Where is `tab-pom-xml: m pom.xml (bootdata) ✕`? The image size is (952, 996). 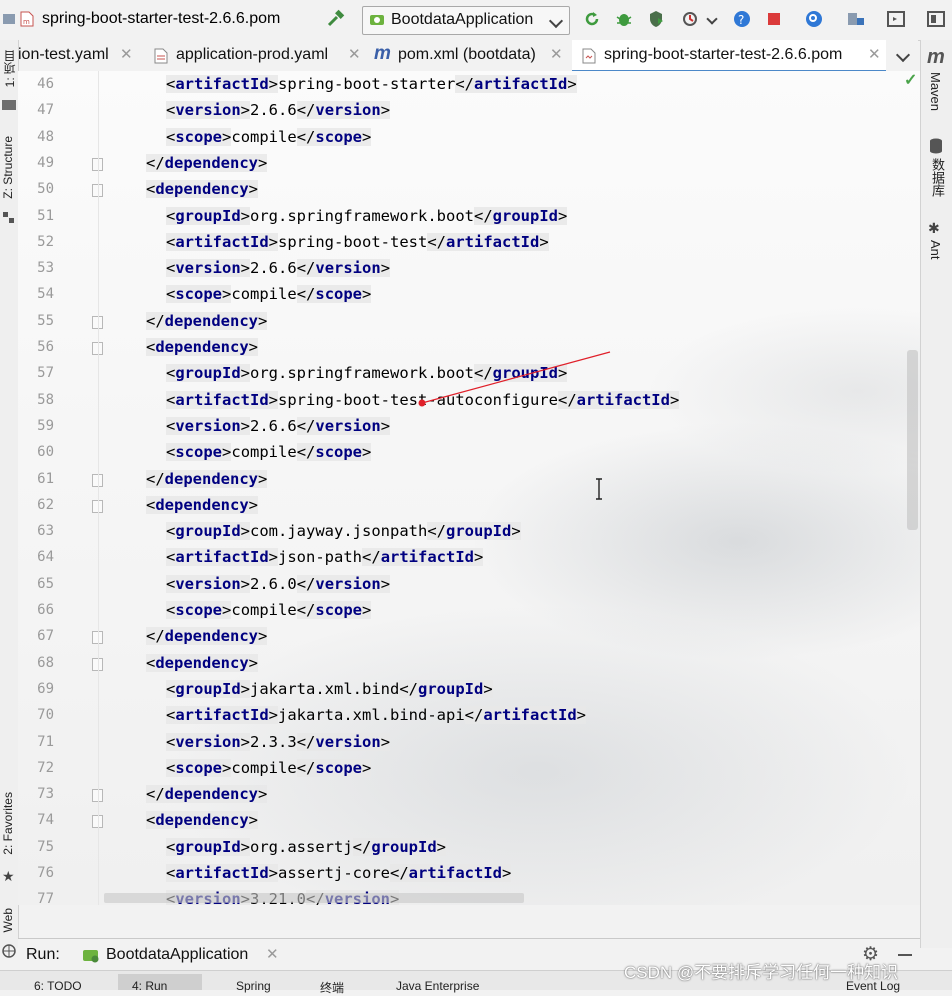 tab-pom-xml: m pom.xml (bootdata) ✕ is located at coordinates (470, 55).